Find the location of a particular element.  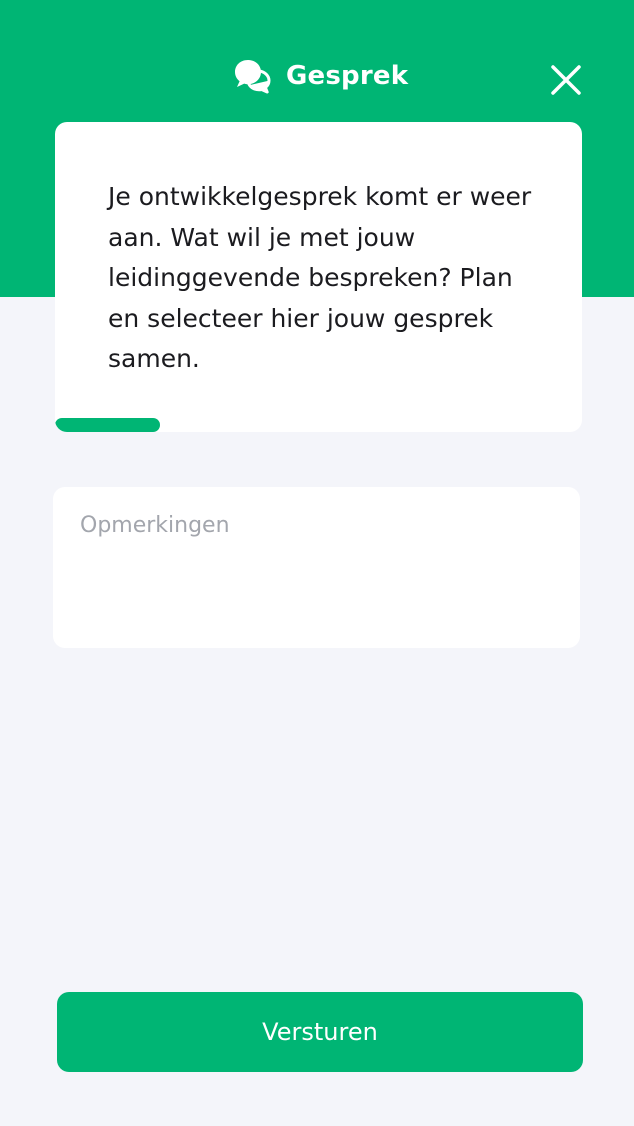

comments-input is located at coordinates (316, 567).